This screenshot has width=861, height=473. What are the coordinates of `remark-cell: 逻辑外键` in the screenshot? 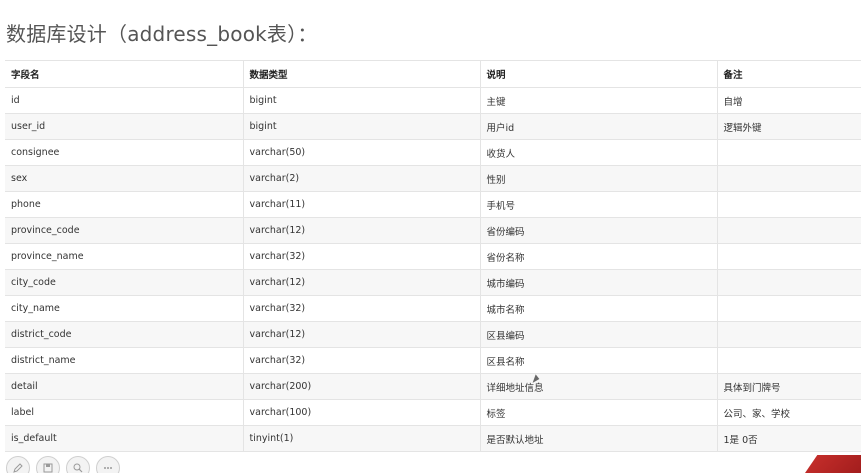 It's located at (789, 126).